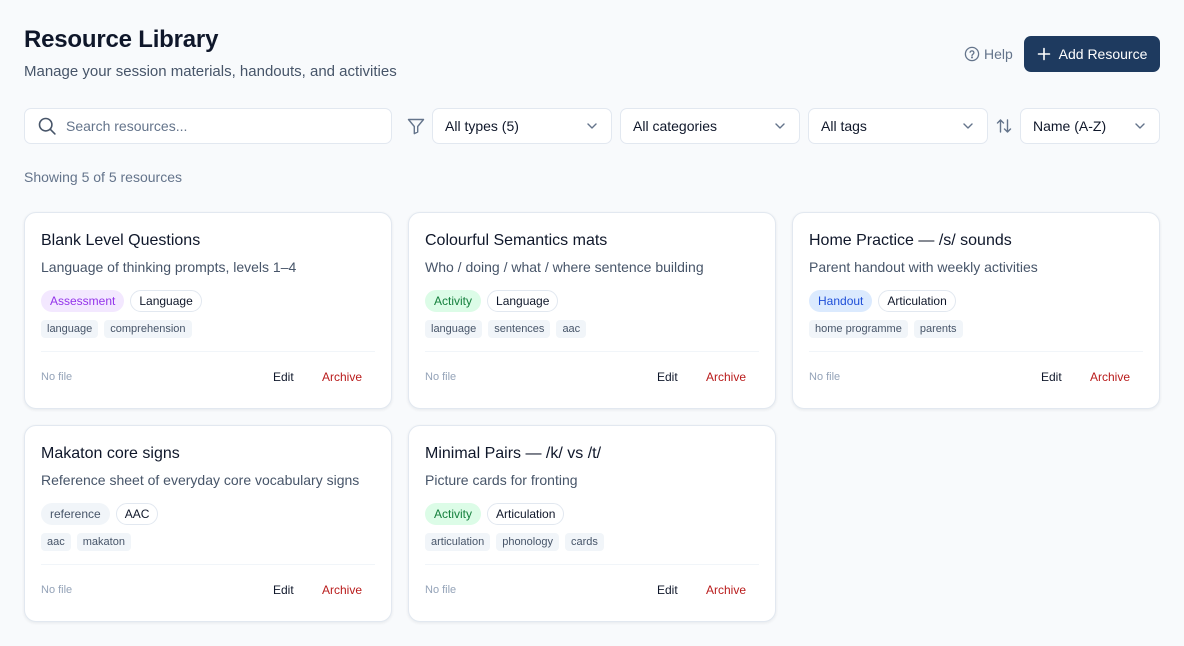 The width and height of the screenshot is (1184, 646). Describe the element at coordinates (148, 329) in the screenshot. I see `tag: comprehension` at that location.